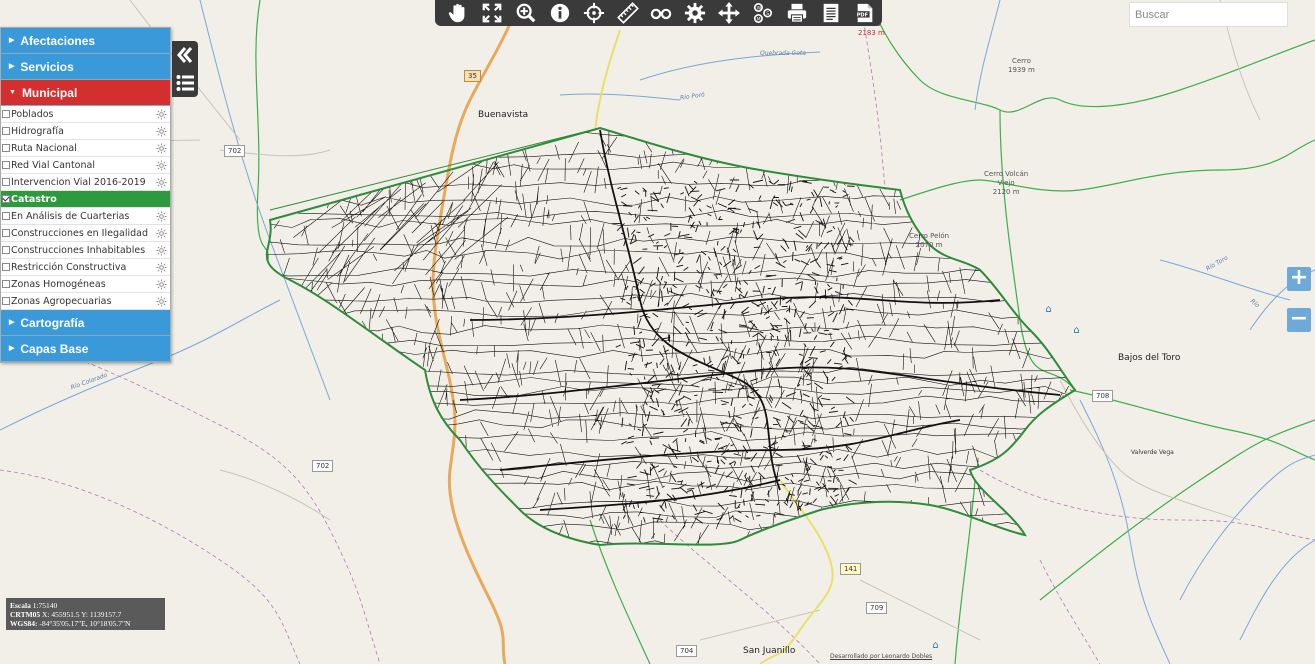 This screenshot has width=1315, height=664. I want to click on svg-text: S, so click(767, 14).